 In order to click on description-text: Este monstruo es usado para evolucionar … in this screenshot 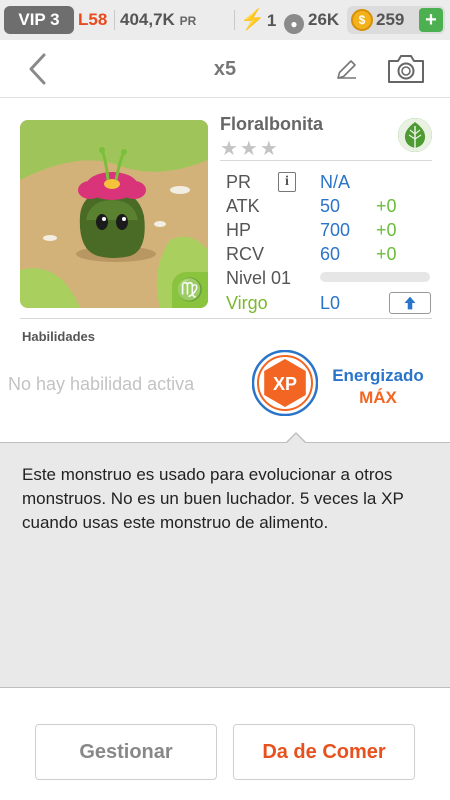, I will do `click(213, 498)`.